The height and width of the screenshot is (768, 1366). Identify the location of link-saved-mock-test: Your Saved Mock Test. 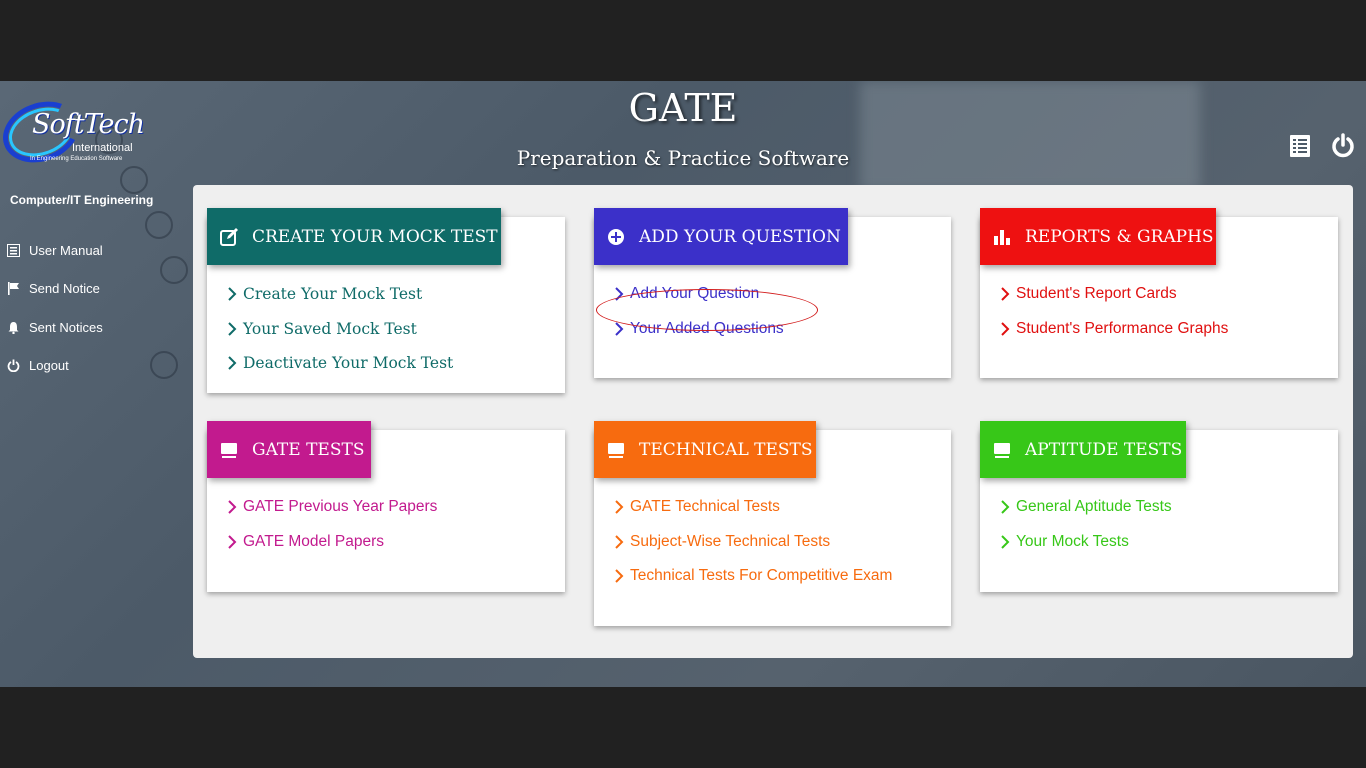
(339, 329).